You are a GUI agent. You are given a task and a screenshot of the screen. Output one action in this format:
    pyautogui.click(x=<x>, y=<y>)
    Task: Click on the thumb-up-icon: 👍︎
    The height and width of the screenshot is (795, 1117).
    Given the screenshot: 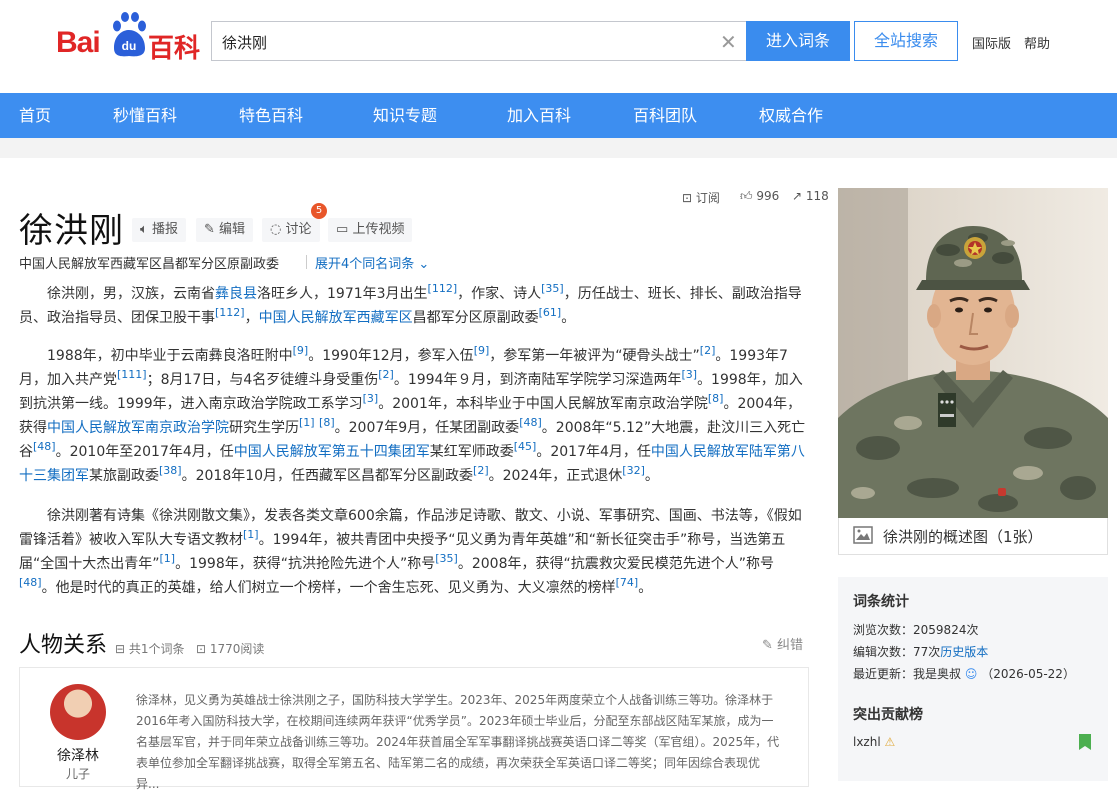 What is the action you would take?
    pyautogui.click(x=746, y=196)
    